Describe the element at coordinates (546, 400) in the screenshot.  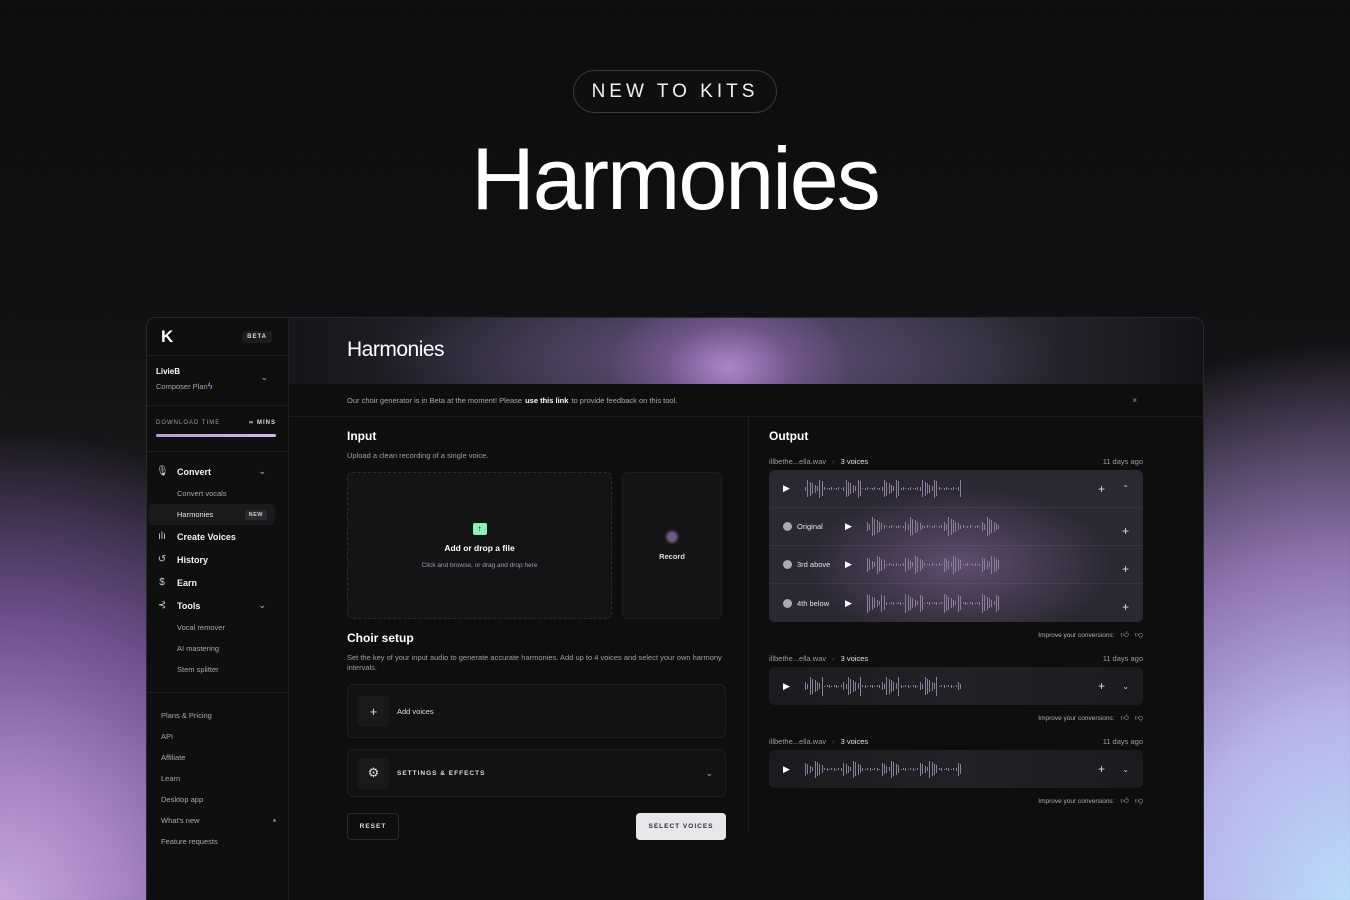
I see `feedback-link: use this link` at that location.